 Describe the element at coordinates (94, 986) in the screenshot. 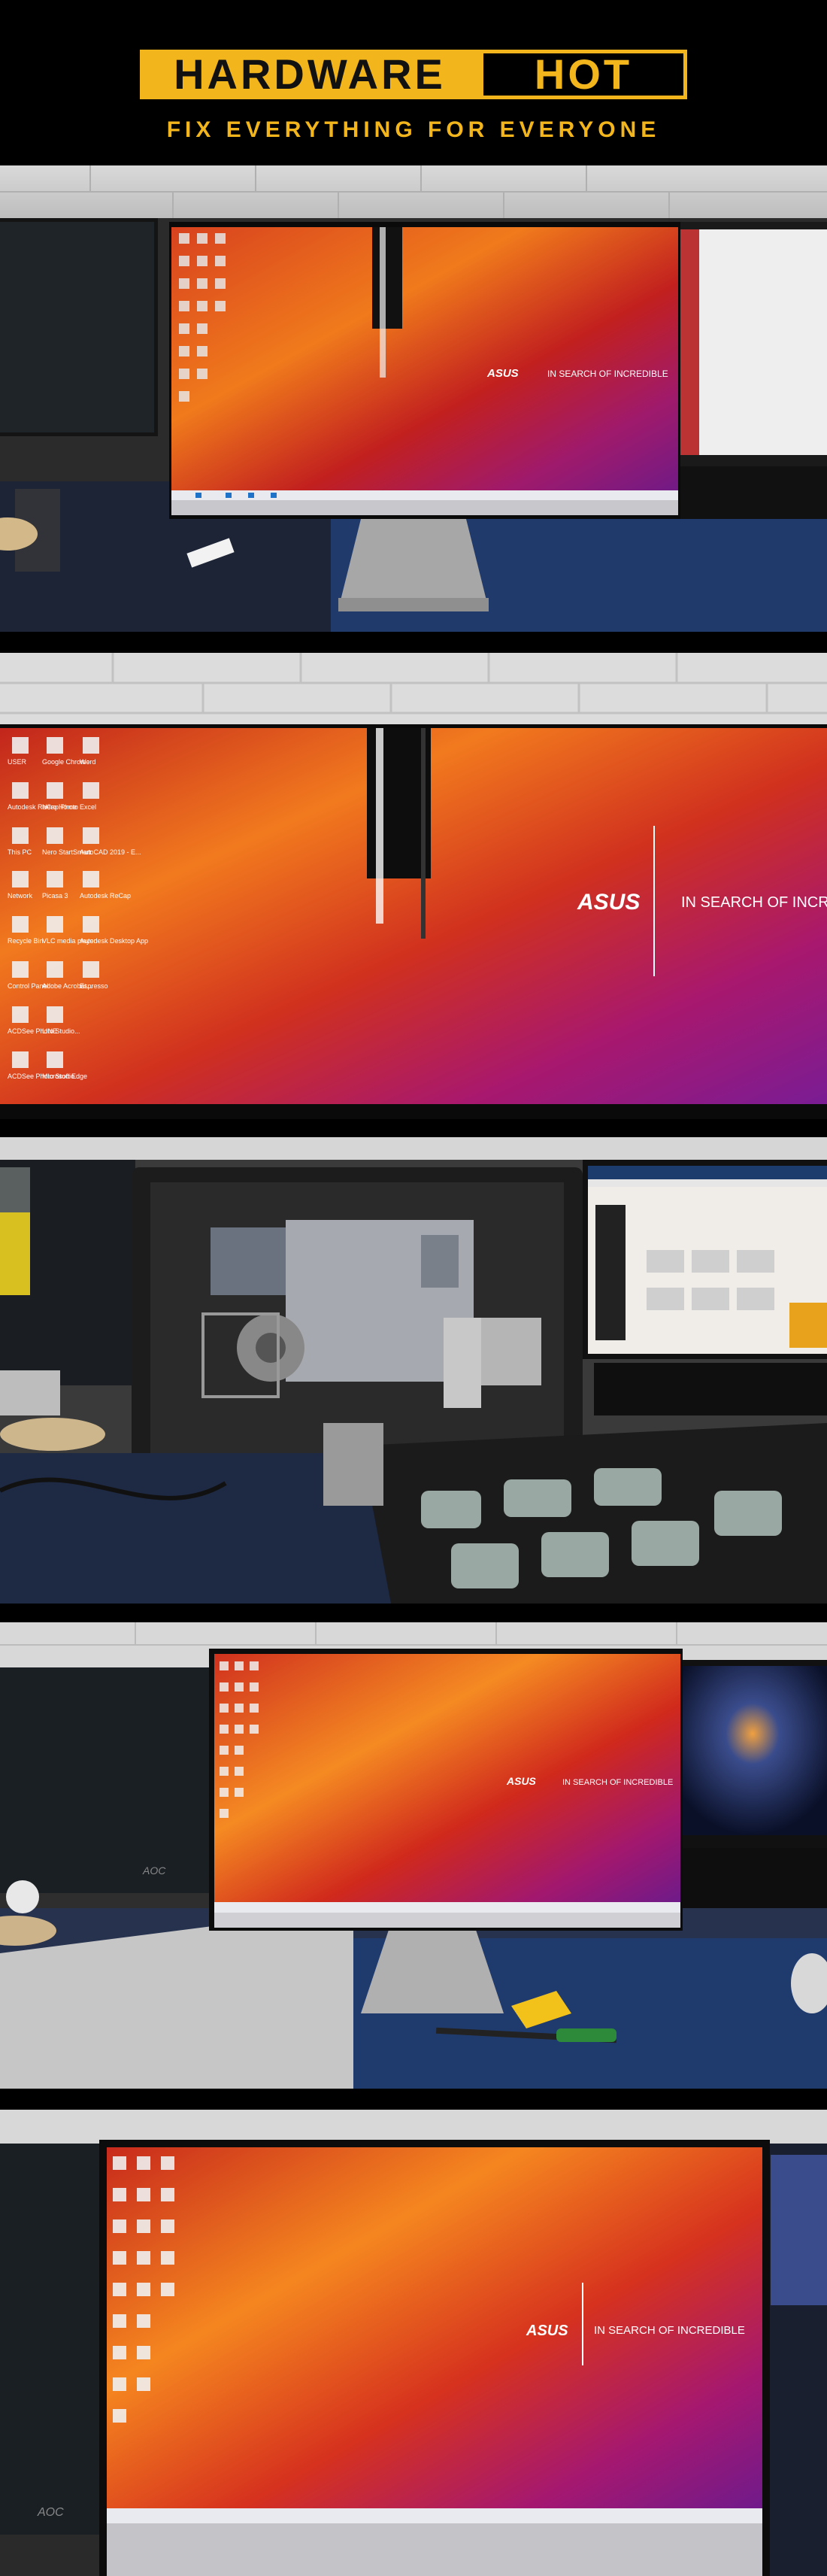

I see `desktop-icon-label: Espresso` at that location.